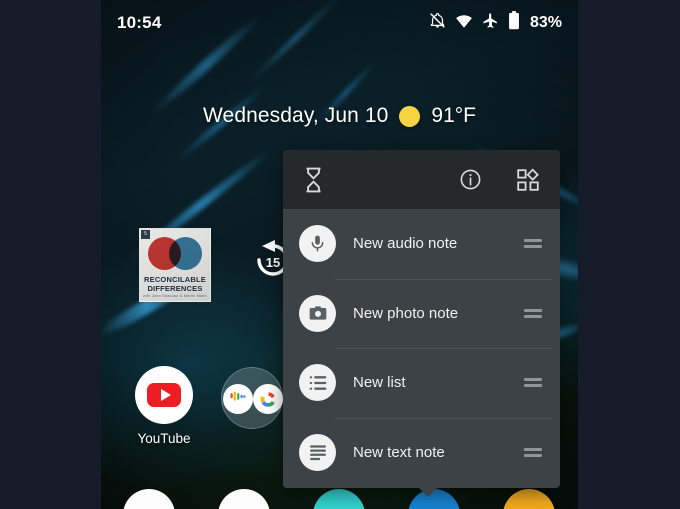 This screenshot has height=509, width=680. I want to click on shortcut-new-audio-note: New audio note, so click(421, 244).